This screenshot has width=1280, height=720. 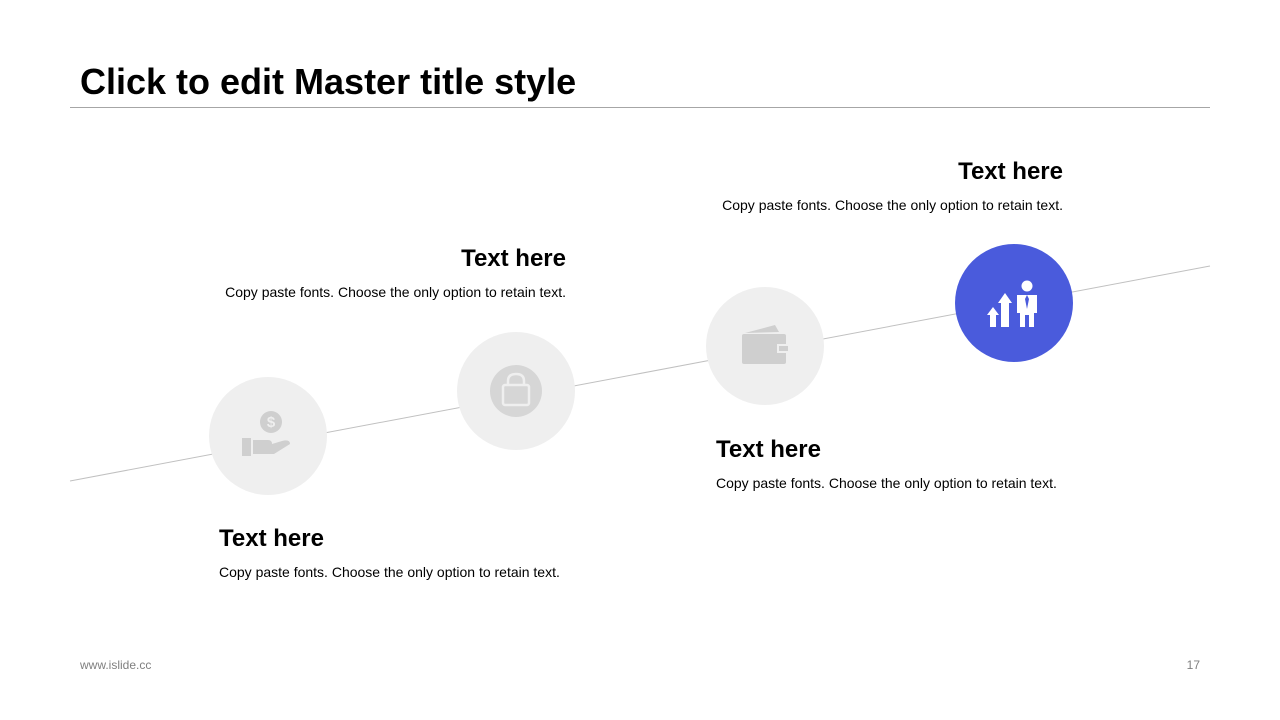 I want to click on shopping-bag-icon, so click(x=516, y=391).